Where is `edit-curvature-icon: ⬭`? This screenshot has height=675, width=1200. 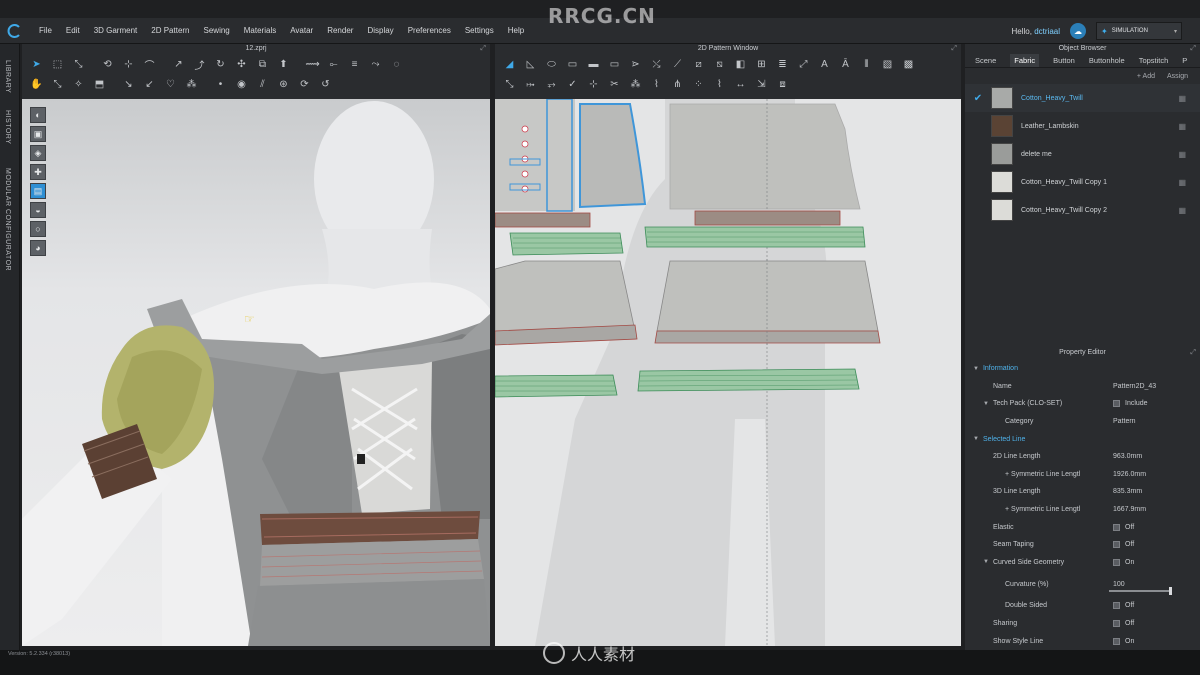 edit-curvature-icon: ⬭ is located at coordinates (551, 64).